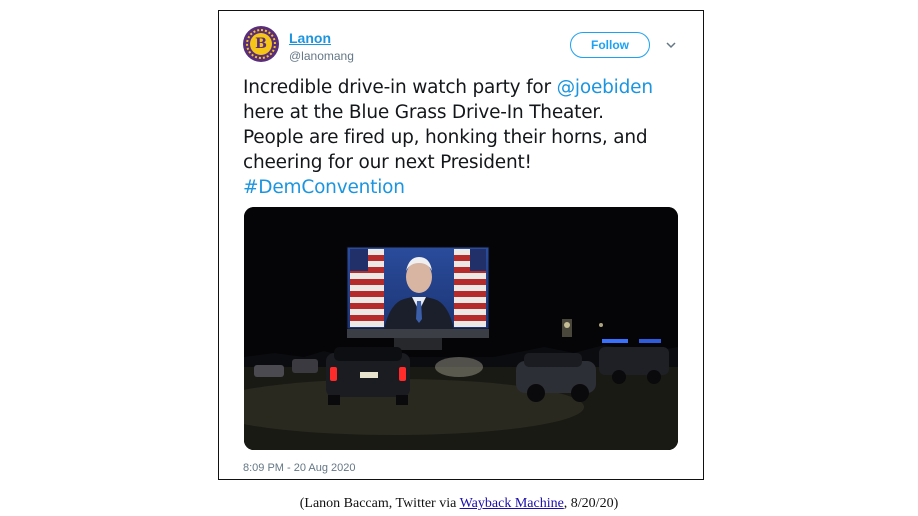 This screenshot has width=918, height=516. Describe the element at coordinates (321, 56) in the screenshot. I see `user-handle: @lanomang` at that location.